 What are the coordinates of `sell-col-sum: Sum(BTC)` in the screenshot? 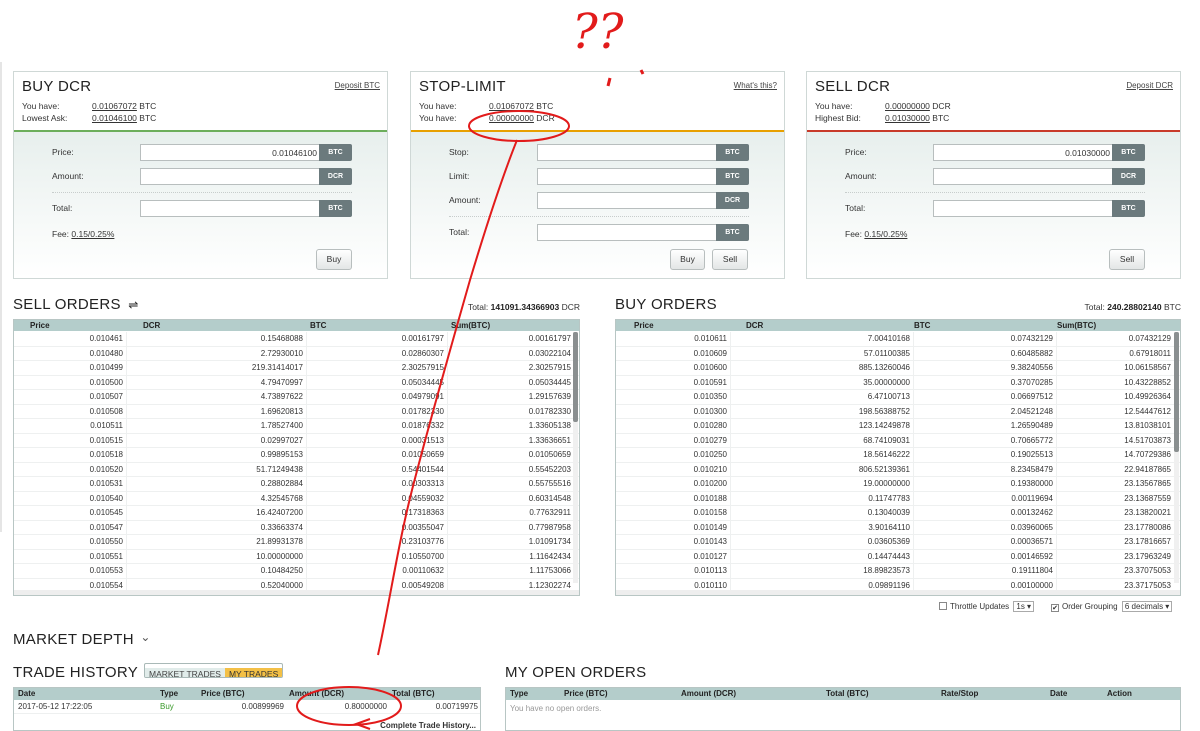 It's located at (470, 325).